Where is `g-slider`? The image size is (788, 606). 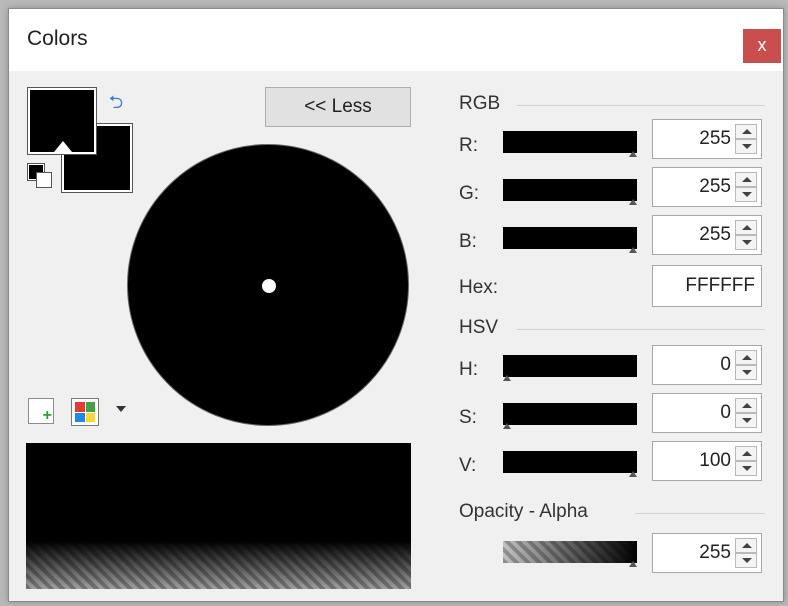 g-slider is located at coordinates (570, 192).